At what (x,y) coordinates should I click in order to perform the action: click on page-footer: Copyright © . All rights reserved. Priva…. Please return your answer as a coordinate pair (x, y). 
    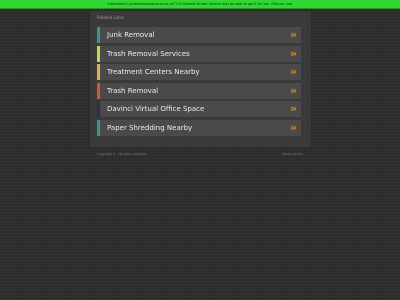
    Looking at the image, I should click on (200, 154).